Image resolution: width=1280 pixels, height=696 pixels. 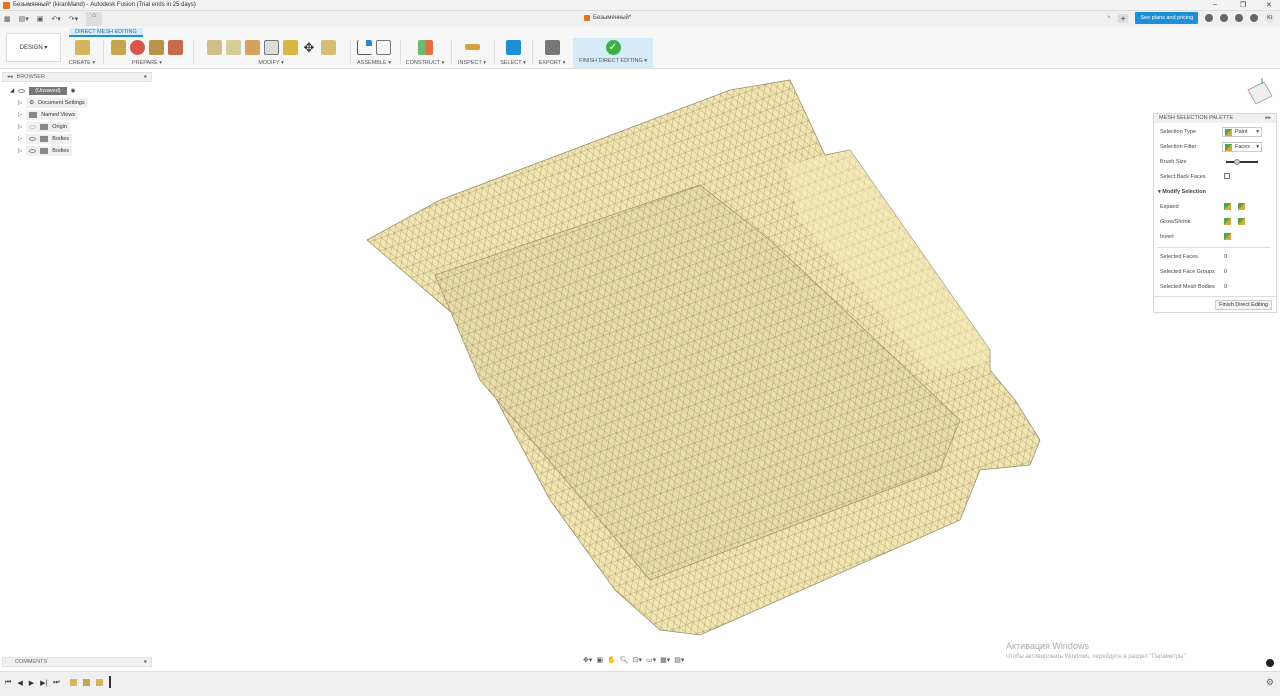 I want to click on grow-icon, so click(x=1227, y=221).